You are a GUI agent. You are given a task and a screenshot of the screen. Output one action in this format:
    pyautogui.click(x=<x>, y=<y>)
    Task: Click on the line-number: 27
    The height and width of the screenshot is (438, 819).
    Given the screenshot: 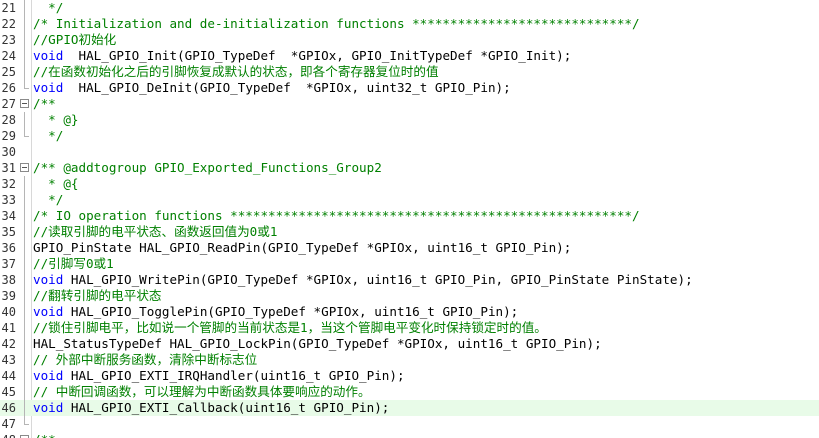 What is the action you would take?
    pyautogui.click(x=8, y=104)
    